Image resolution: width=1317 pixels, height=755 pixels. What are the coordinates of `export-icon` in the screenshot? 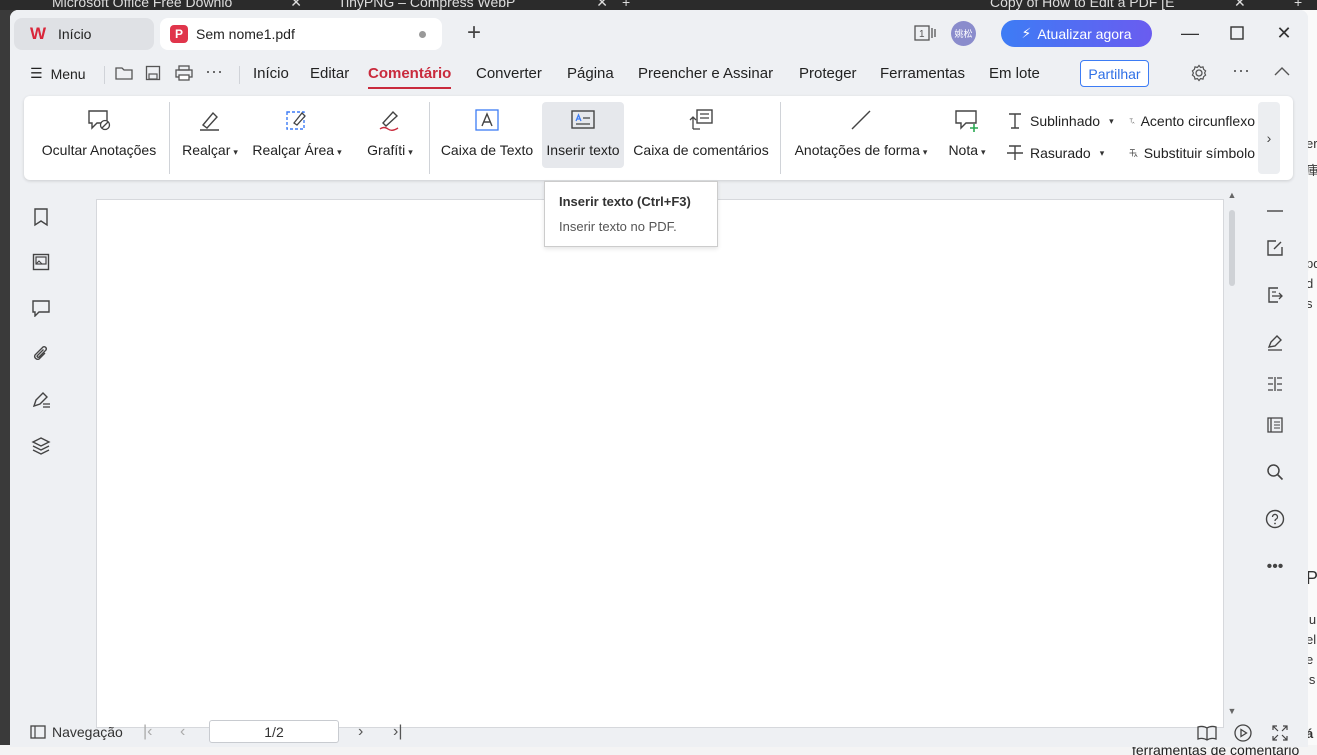 It's located at (1275, 295).